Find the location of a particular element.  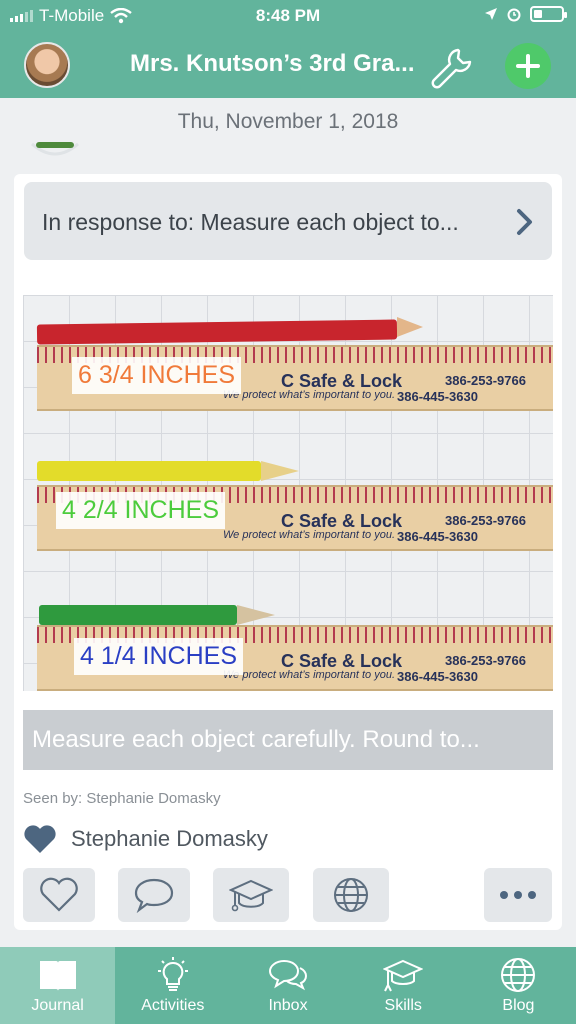

tab-label: Inbox is located at coordinates (288, 1005).